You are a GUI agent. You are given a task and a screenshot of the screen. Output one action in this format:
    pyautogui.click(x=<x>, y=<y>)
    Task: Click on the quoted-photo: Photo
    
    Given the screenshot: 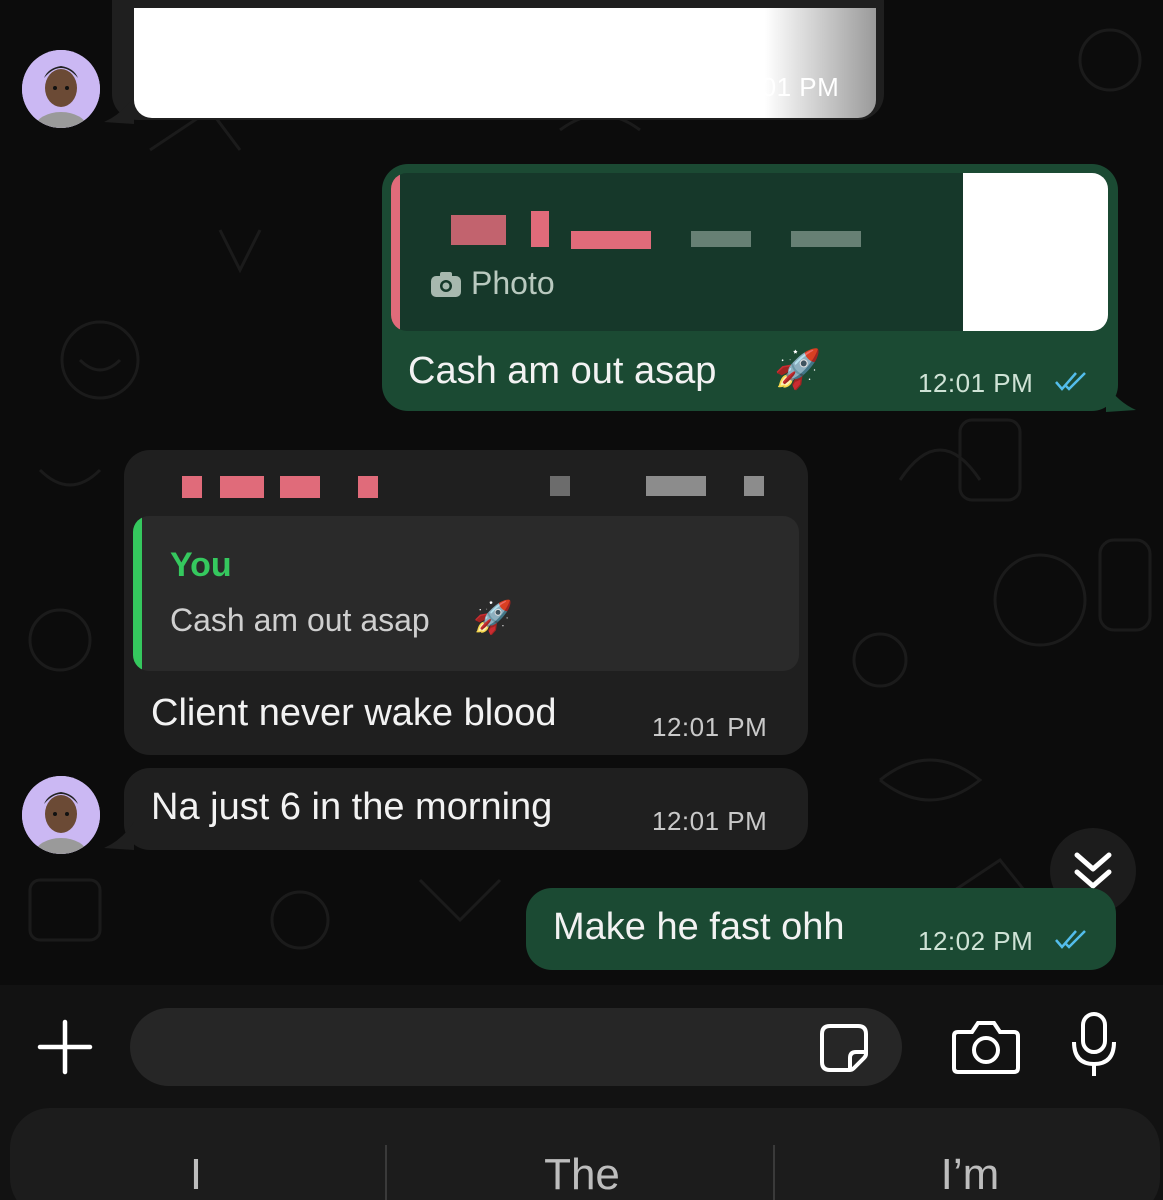 What is the action you would take?
    pyautogui.click(x=749, y=252)
    